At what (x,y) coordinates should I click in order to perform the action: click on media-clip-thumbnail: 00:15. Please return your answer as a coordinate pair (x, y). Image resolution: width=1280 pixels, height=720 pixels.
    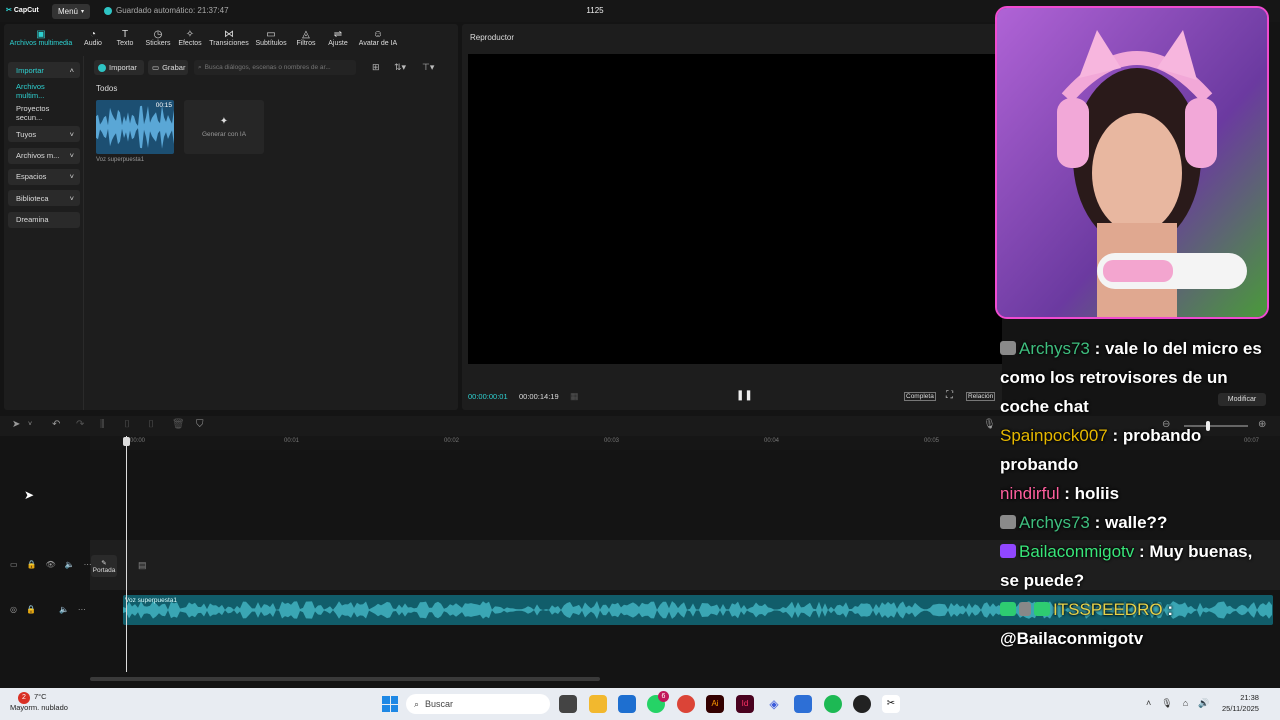
    Looking at the image, I should click on (135, 127).